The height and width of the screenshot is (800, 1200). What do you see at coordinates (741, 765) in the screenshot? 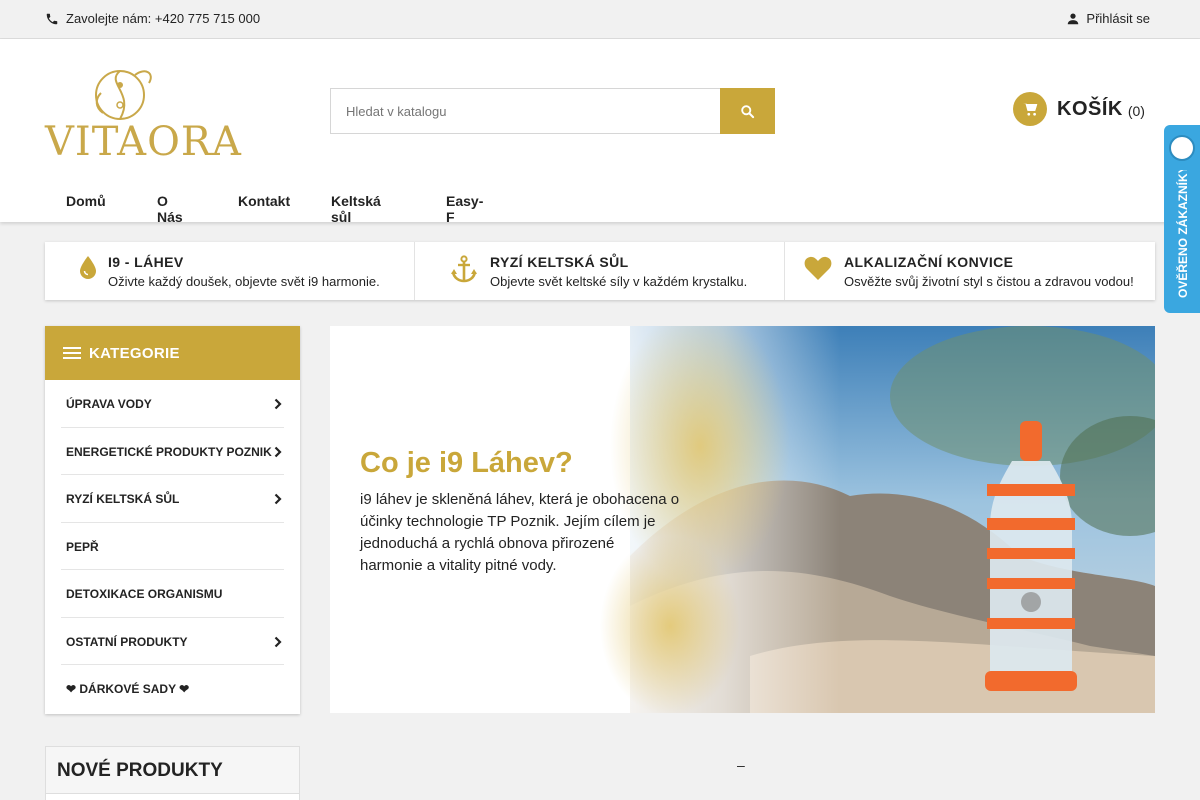
I see `slider-indicator: –` at bounding box center [741, 765].